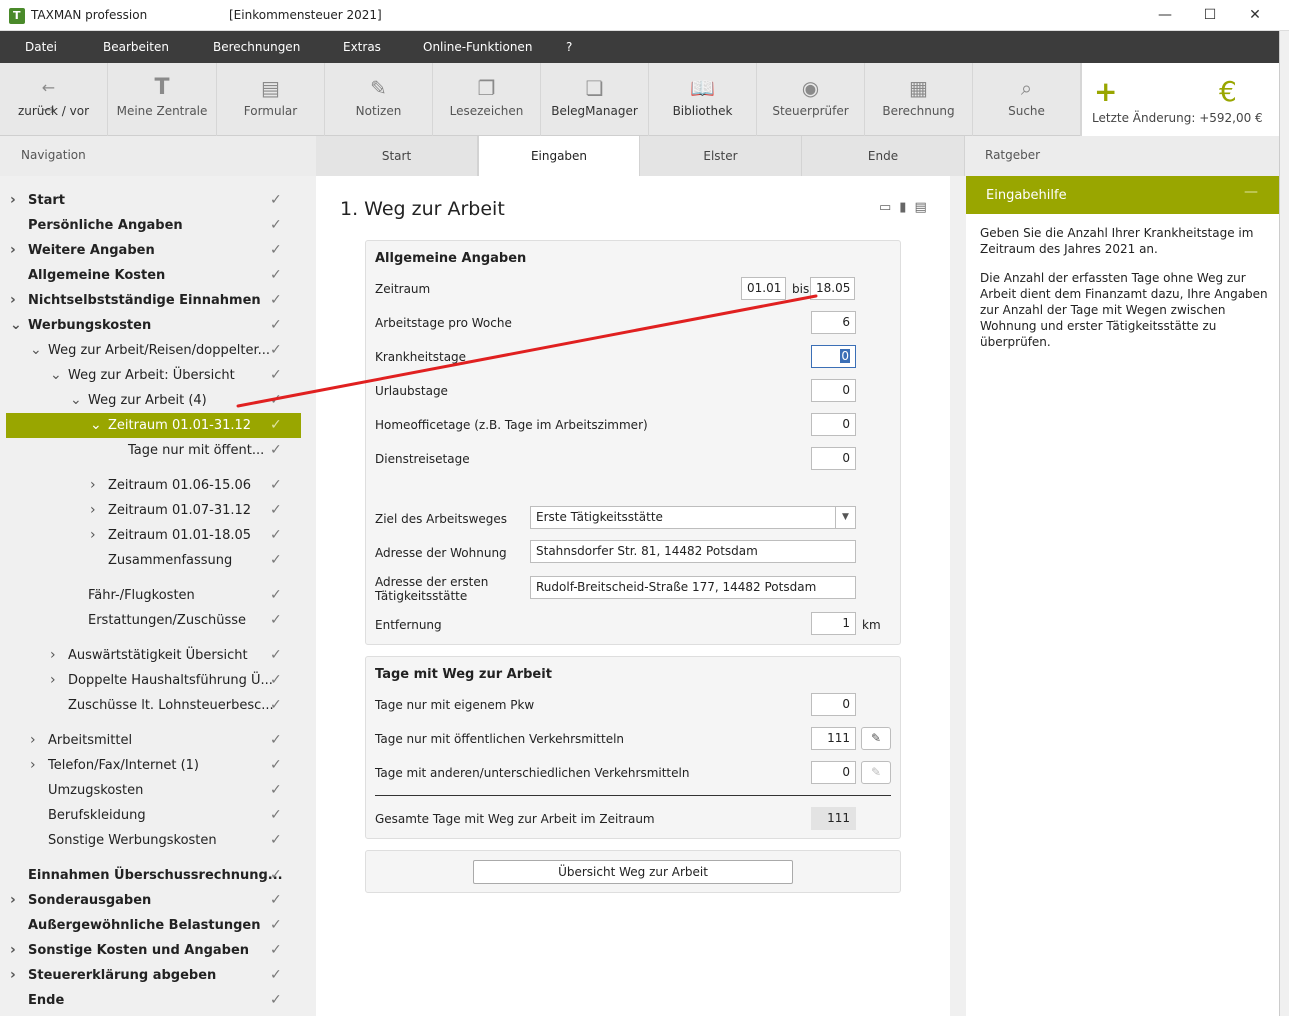 This screenshot has width=1289, height=1016. What do you see at coordinates (477, 47) in the screenshot?
I see `menu-online-funktionen: Online-Funktionen` at bounding box center [477, 47].